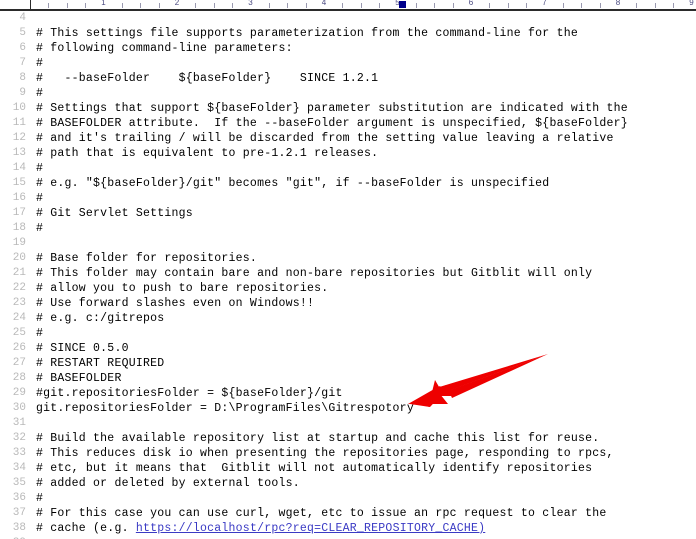 The width and height of the screenshot is (696, 539). I want to click on code-line: 26 # SINCE 0.5.0, so click(348, 348).